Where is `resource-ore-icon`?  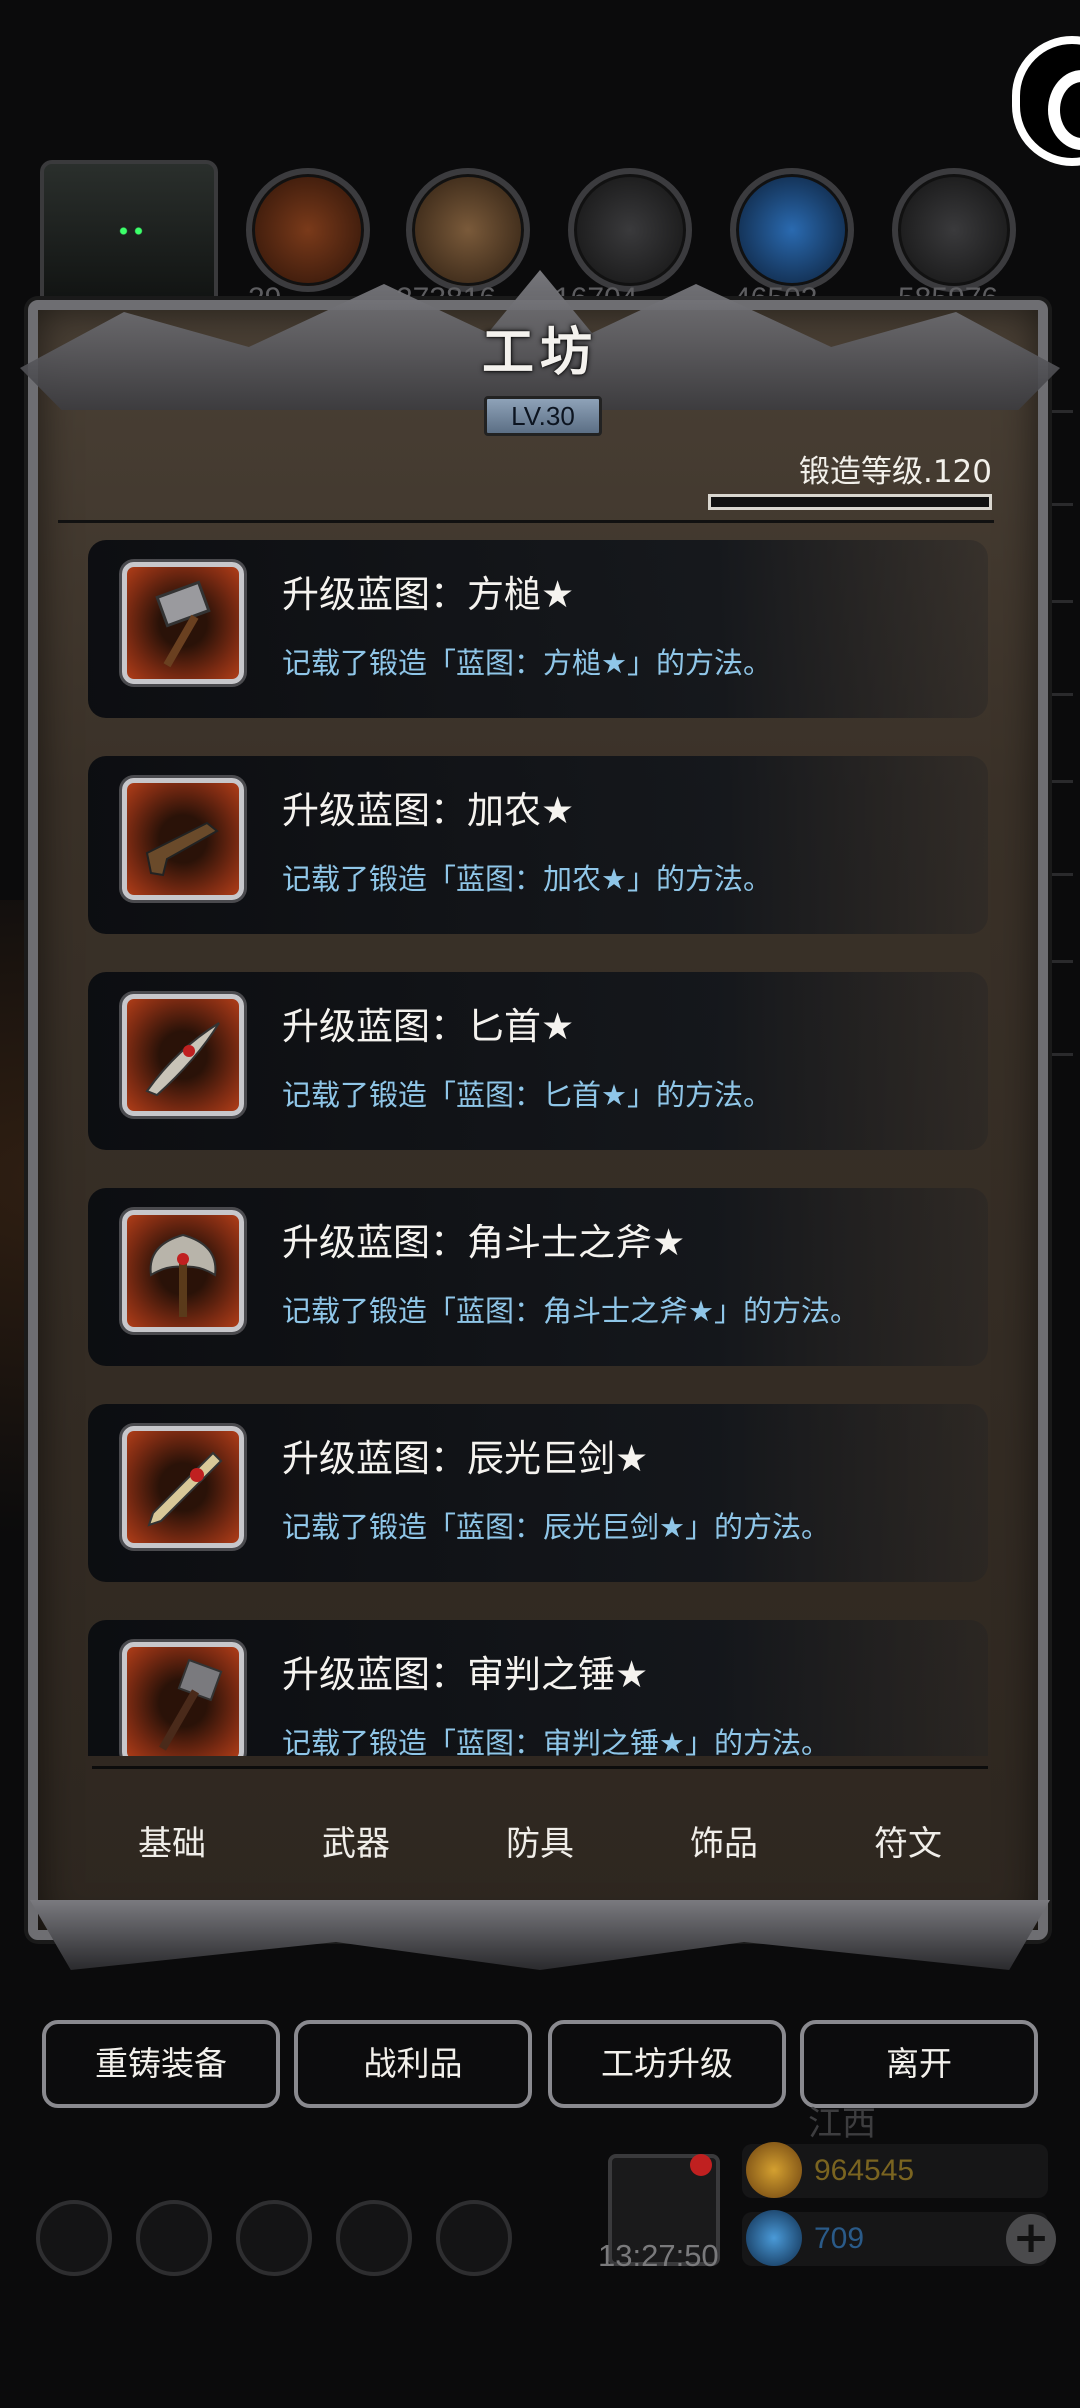
resource-ore-icon is located at coordinates (308, 230).